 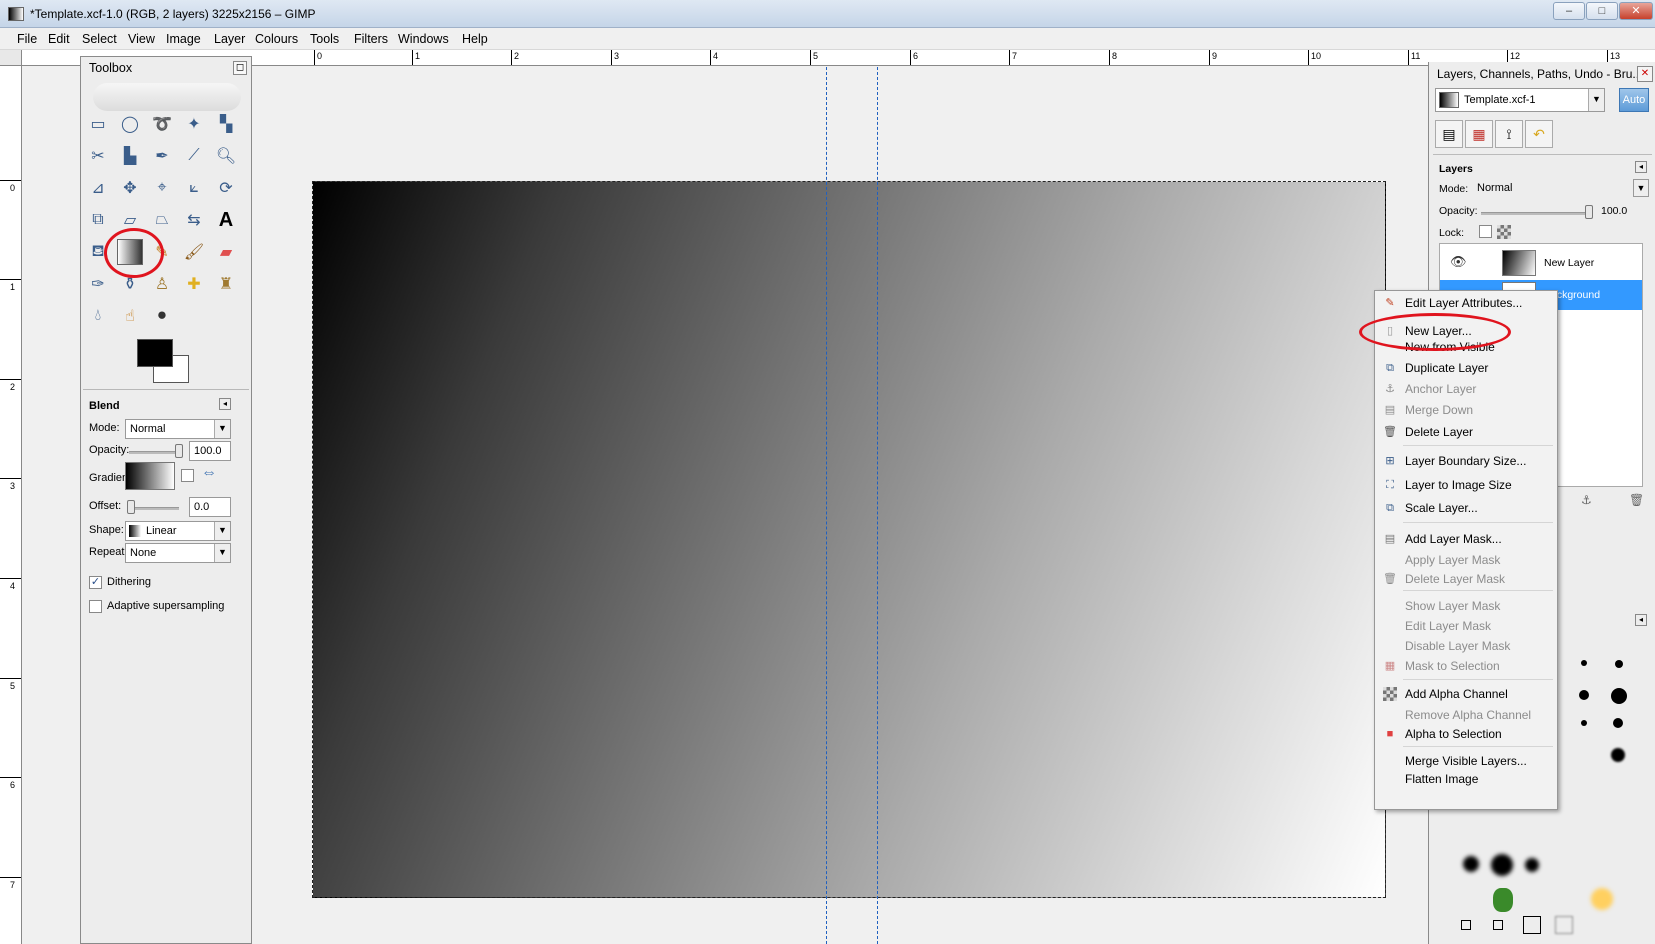 What do you see at coordinates (1485, 231) in the screenshot?
I see `lock-pixels-checkbox` at bounding box center [1485, 231].